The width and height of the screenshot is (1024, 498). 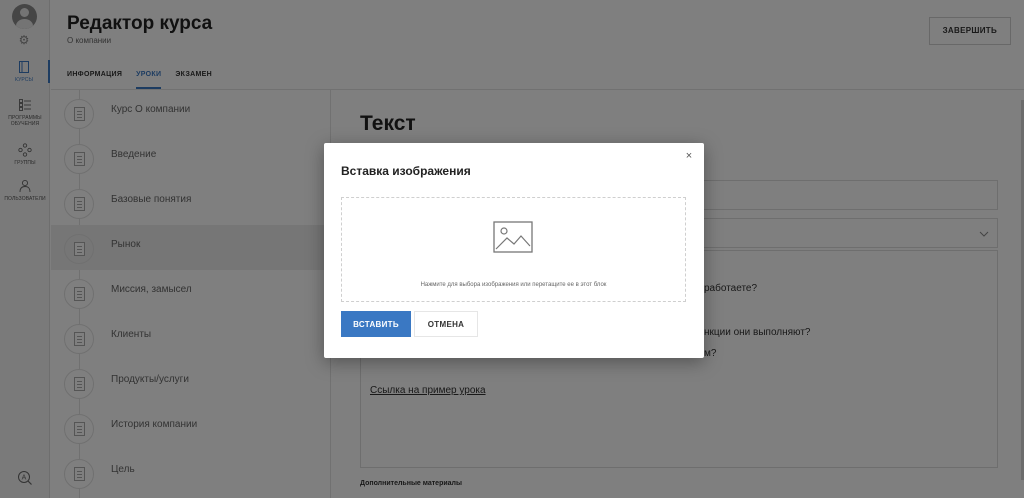 What do you see at coordinates (689, 156) in the screenshot?
I see `close-icon: ×` at bounding box center [689, 156].